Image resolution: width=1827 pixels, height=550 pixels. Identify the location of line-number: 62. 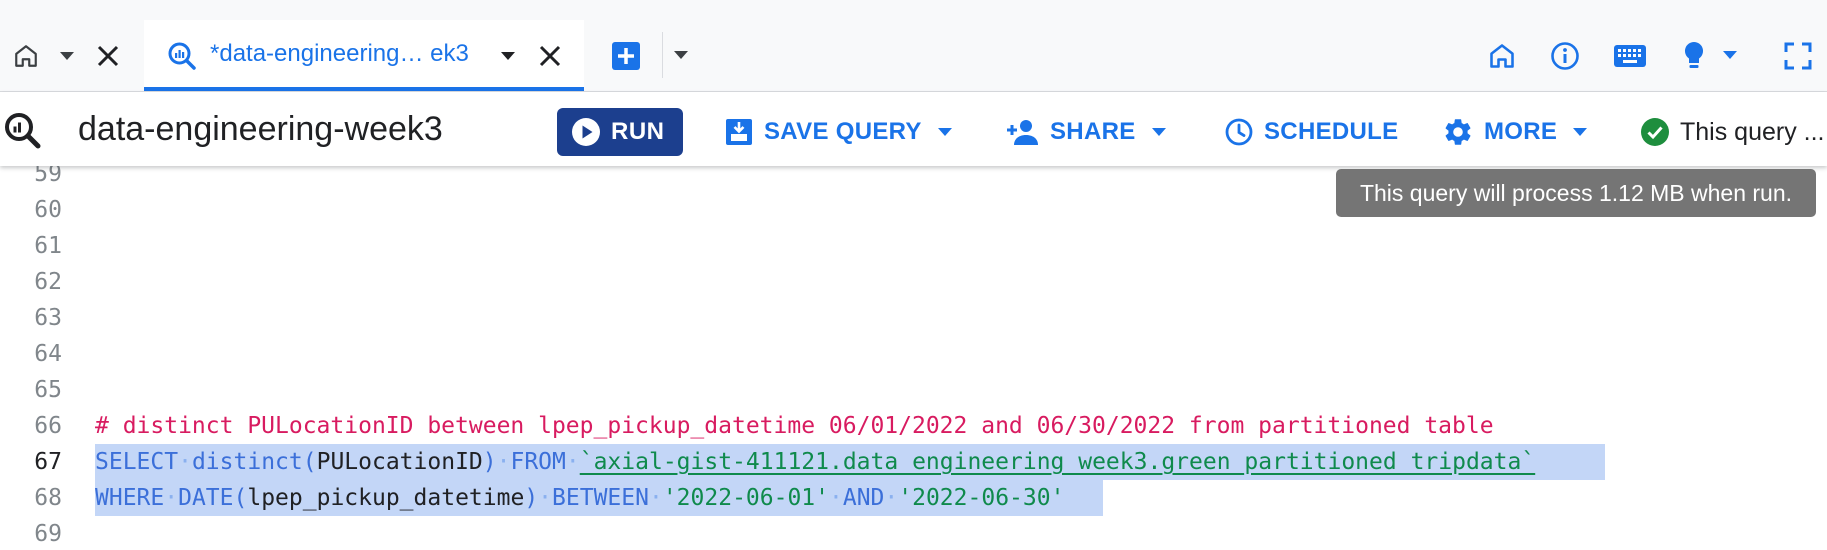
(48, 282).